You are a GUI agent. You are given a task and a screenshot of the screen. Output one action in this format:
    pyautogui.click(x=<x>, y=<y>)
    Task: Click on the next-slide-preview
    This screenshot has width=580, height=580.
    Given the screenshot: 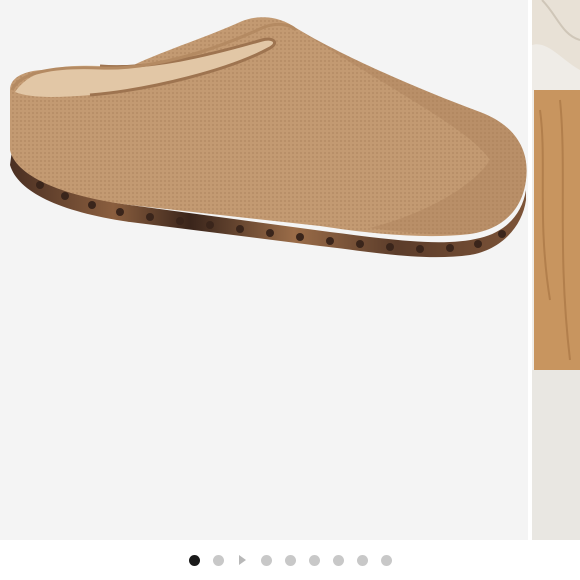 What is the action you would take?
    pyautogui.click(x=556, y=270)
    